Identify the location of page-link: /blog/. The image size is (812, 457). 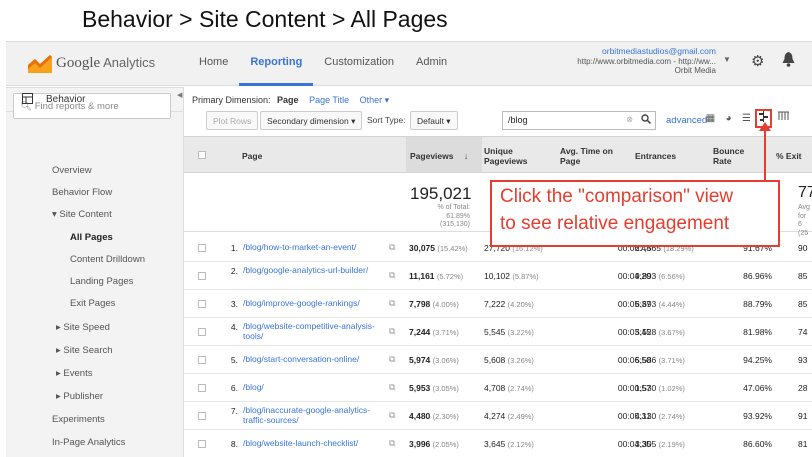
(315, 387).